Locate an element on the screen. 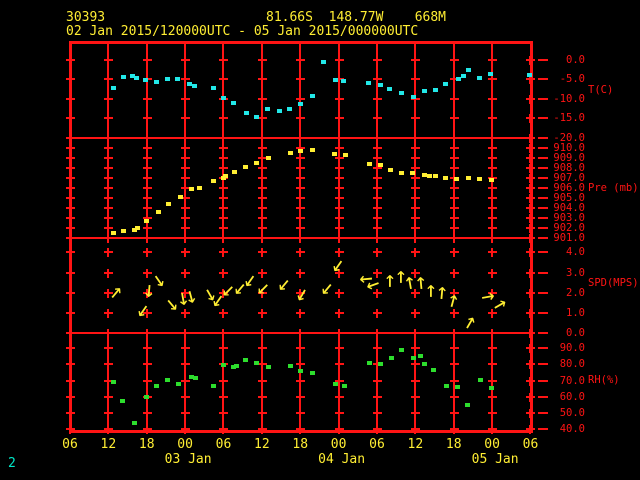 This screenshot has height=480, width=640. y-axis-label-pressure: Pre (mb) is located at coordinates (613, 188).